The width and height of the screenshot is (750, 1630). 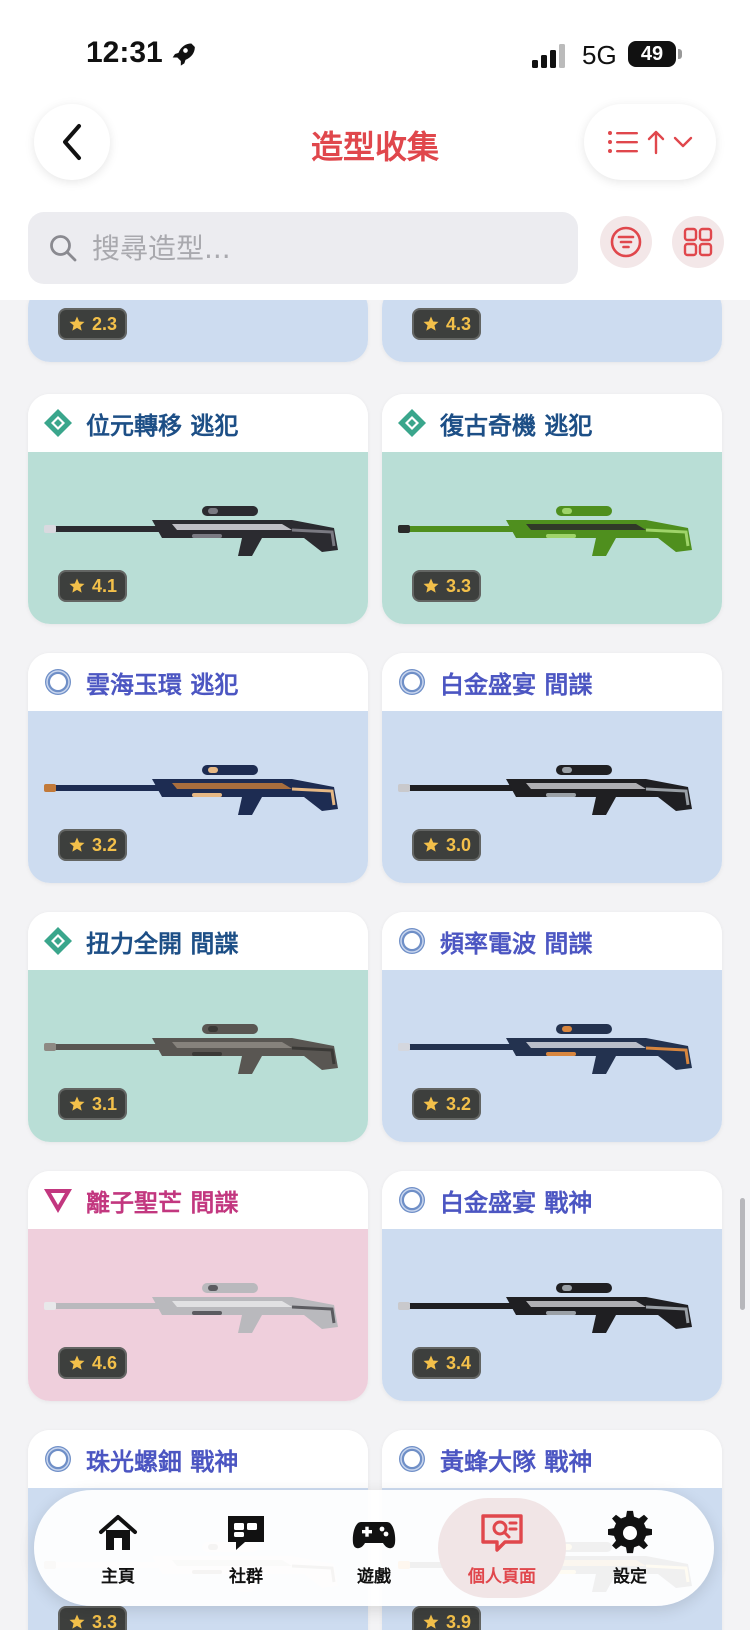 I want to click on skin-name: 扭力全開 間諜, so click(x=162, y=943).